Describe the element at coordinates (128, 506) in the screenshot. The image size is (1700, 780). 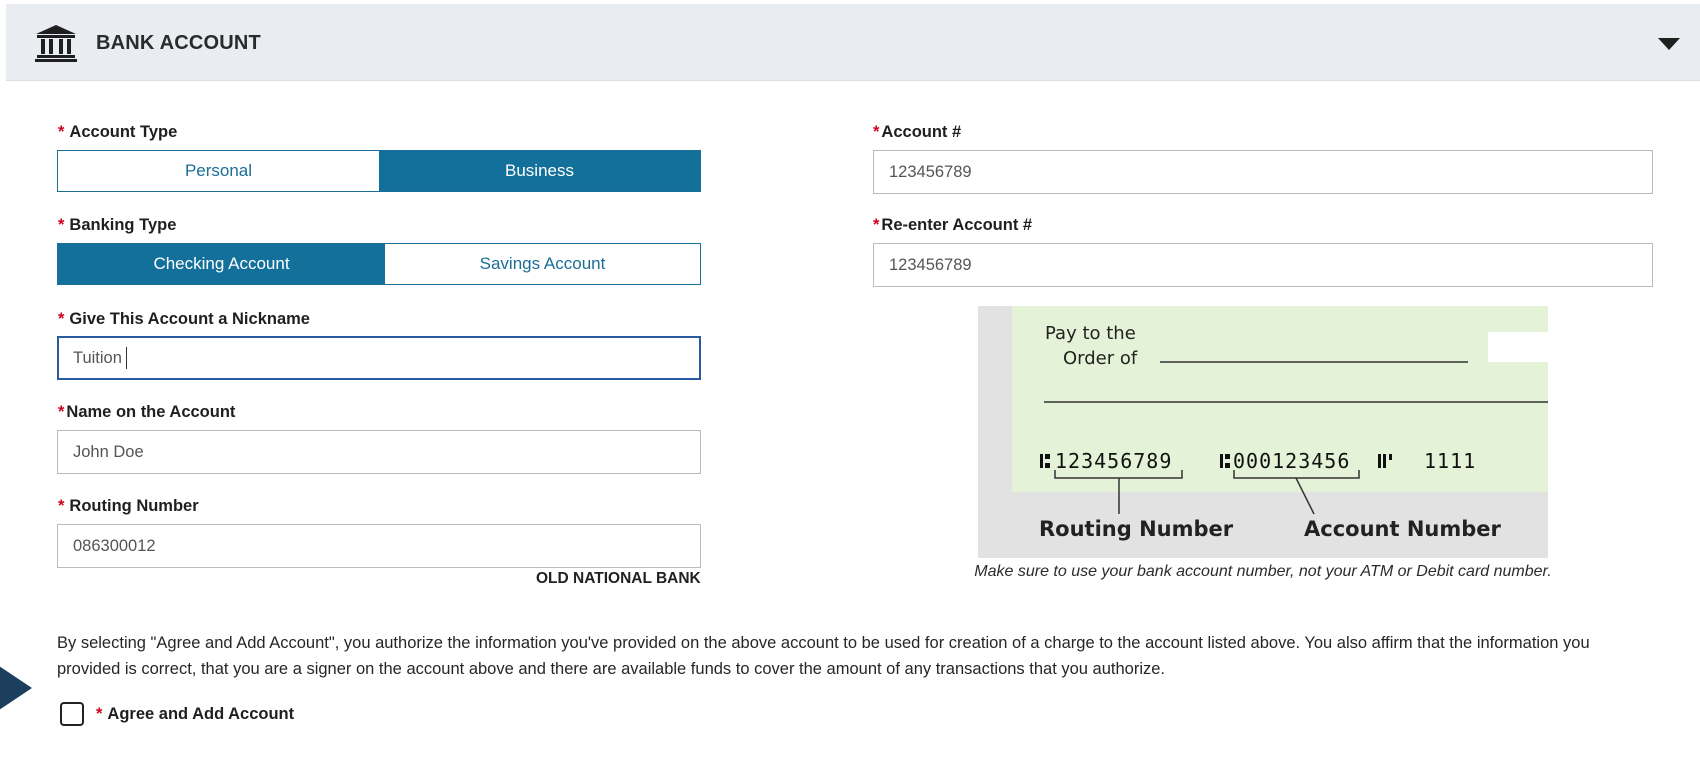
I see `routing-number-label: * Routing Number` at that location.